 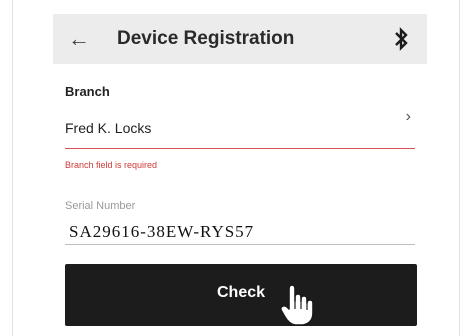 I want to click on serial-number-value: SA29616-38EW-RYS57, so click(x=162, y=231).